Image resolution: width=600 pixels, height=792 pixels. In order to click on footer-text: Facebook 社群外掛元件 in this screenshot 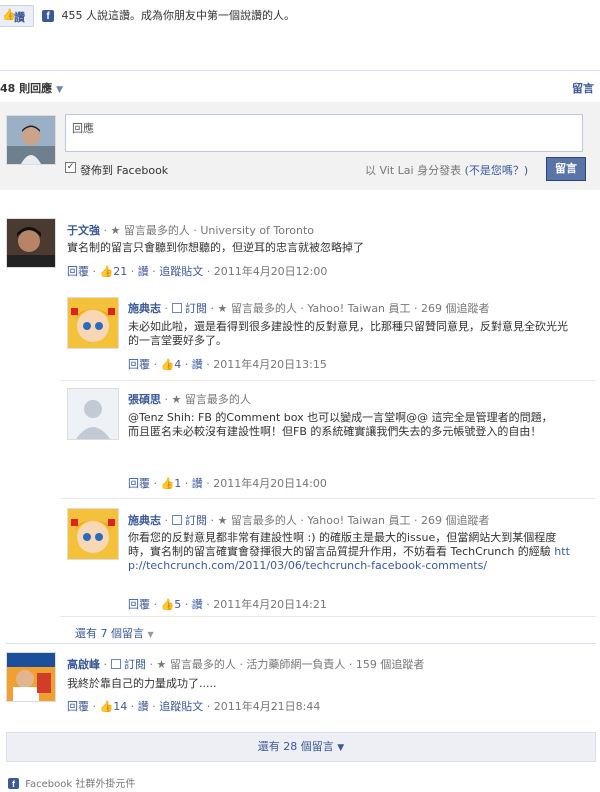, I will do `click(80, 784)`.